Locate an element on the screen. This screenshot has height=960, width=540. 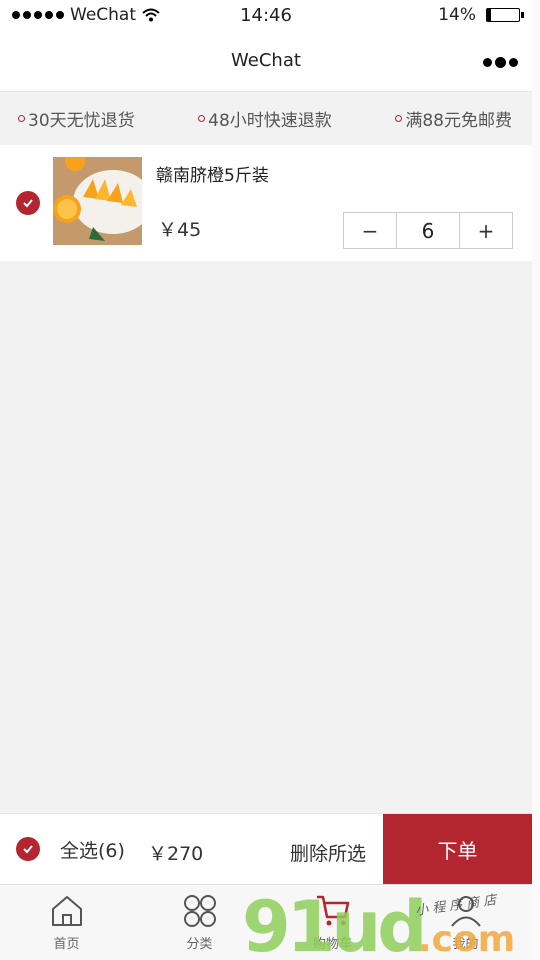
tab-profile: 我的 is located at coordinates (465, 922).